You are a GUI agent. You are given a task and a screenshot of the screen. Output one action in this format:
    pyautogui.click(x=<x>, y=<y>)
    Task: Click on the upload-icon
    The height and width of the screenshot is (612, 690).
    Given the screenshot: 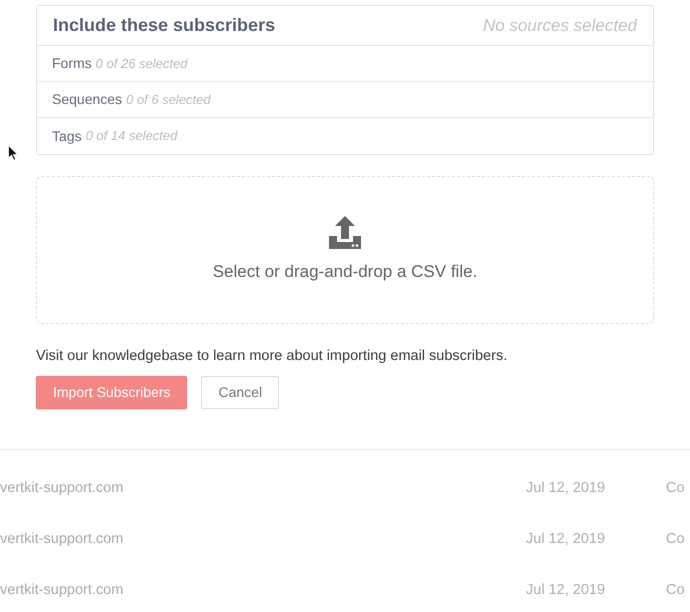 What is the action you would take?
    pyautogui.click(x=345, y=232)
    